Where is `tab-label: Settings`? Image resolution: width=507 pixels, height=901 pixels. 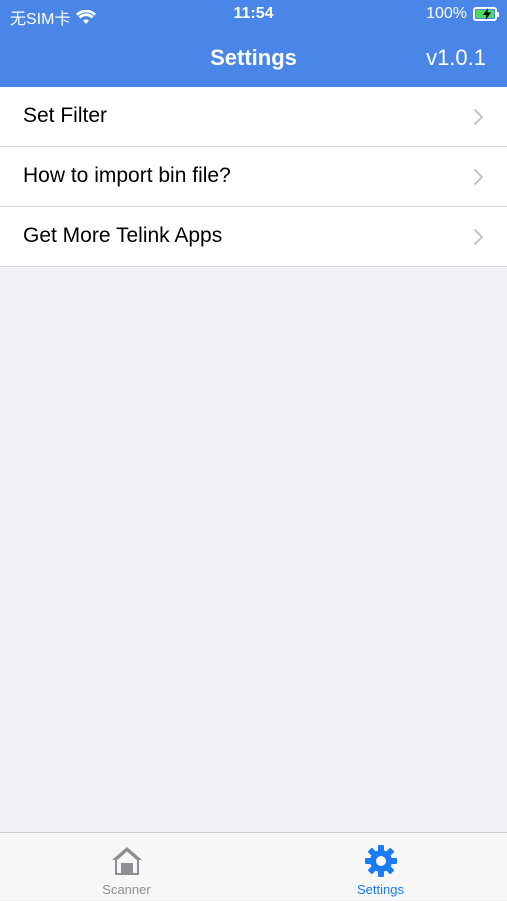 tab-label: Settings is located at coordinates (380, 889).